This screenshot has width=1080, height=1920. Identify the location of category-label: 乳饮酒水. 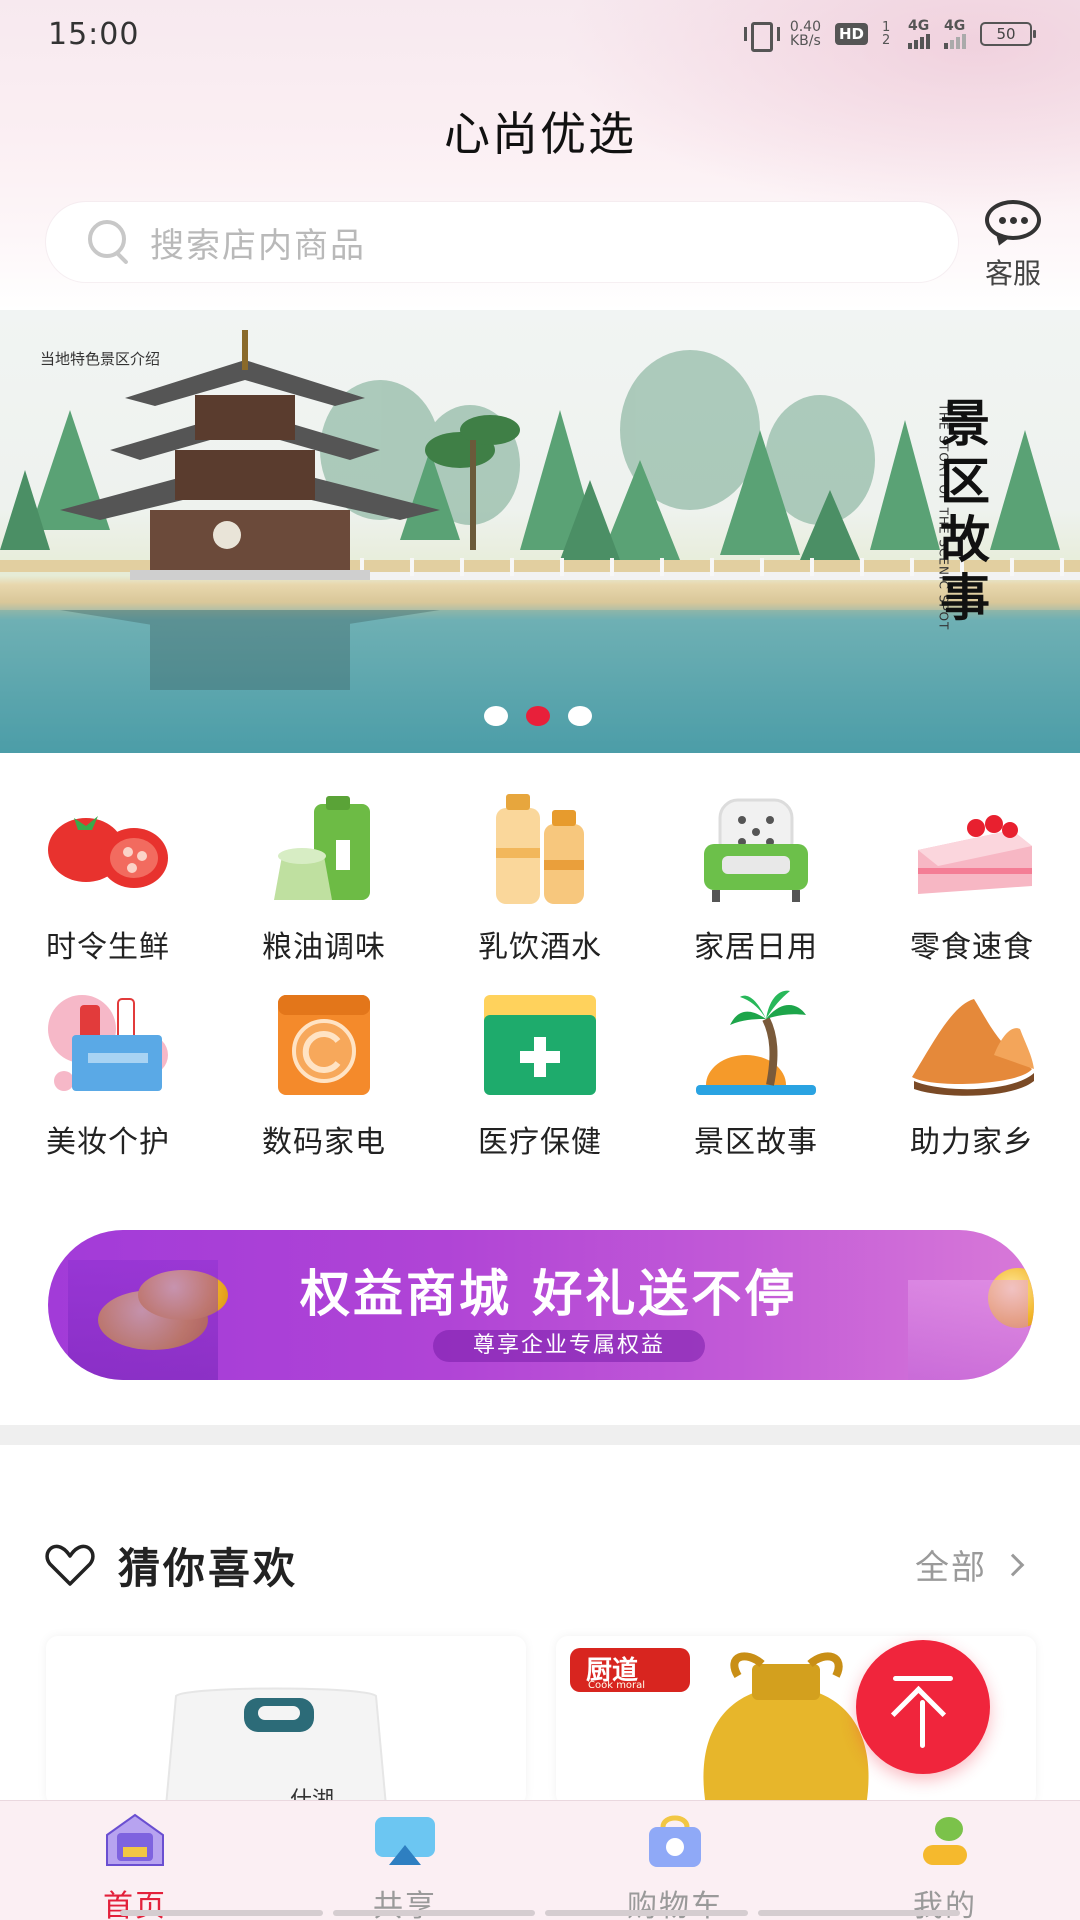
(540, 947).